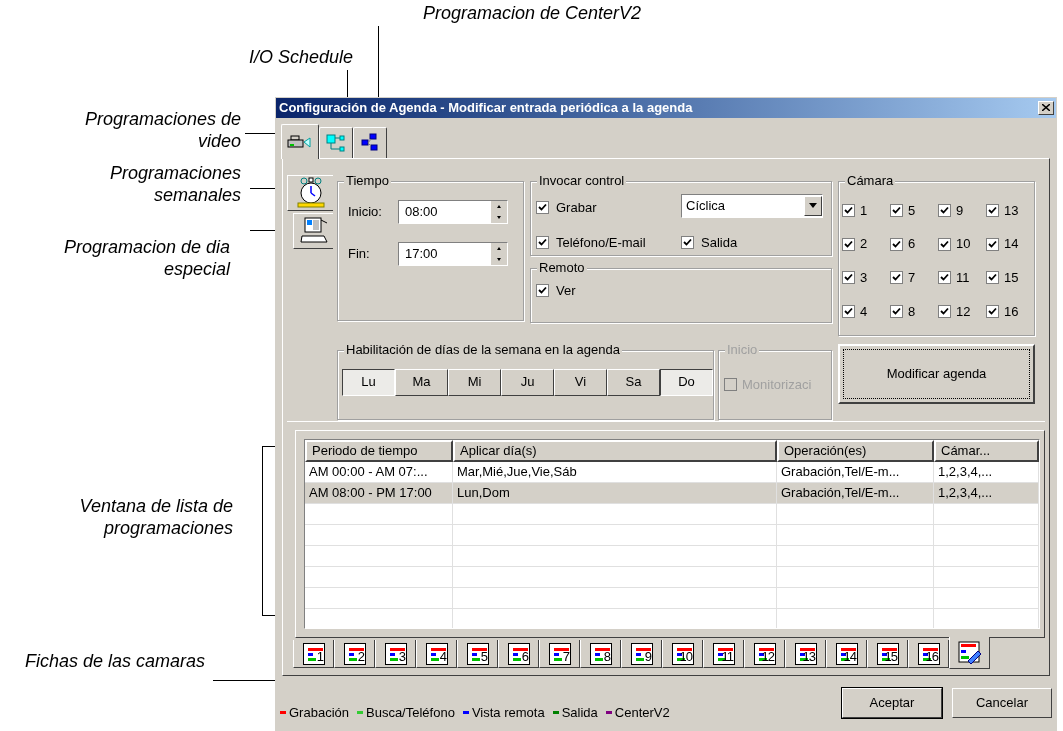 The image size is (1063, 731). I want to click on camera-number-icon: 15, so click(888, 653).